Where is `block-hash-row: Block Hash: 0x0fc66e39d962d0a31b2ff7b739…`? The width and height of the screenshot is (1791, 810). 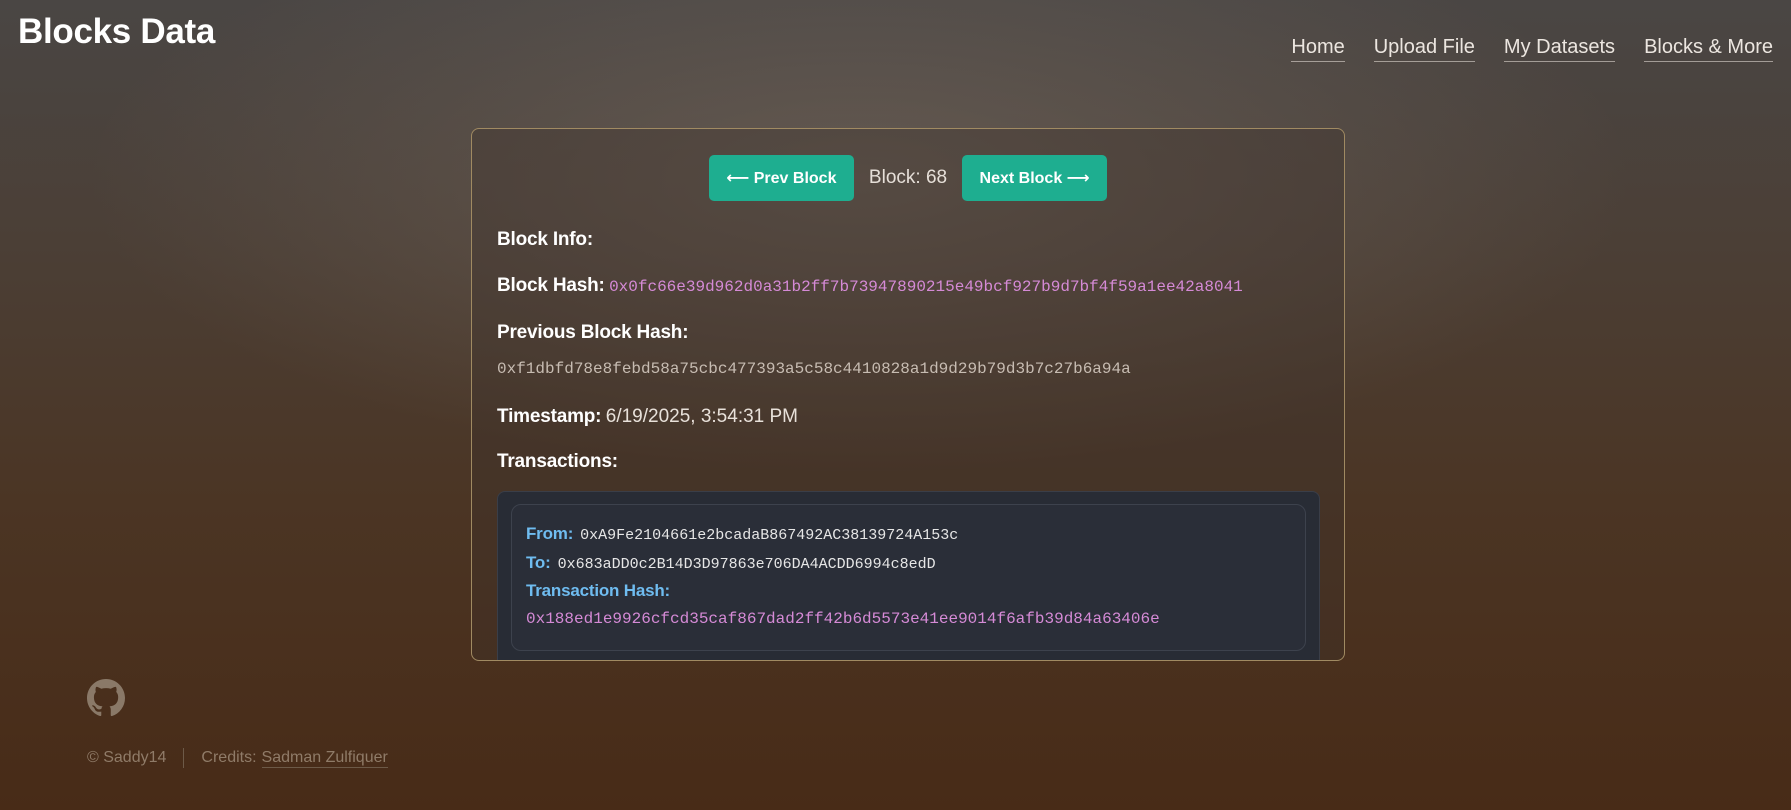 block-hash-row: Block Hash: 0x0fc66e39d962d0a31b2ff7b739… is located at coordinates (870, 286).